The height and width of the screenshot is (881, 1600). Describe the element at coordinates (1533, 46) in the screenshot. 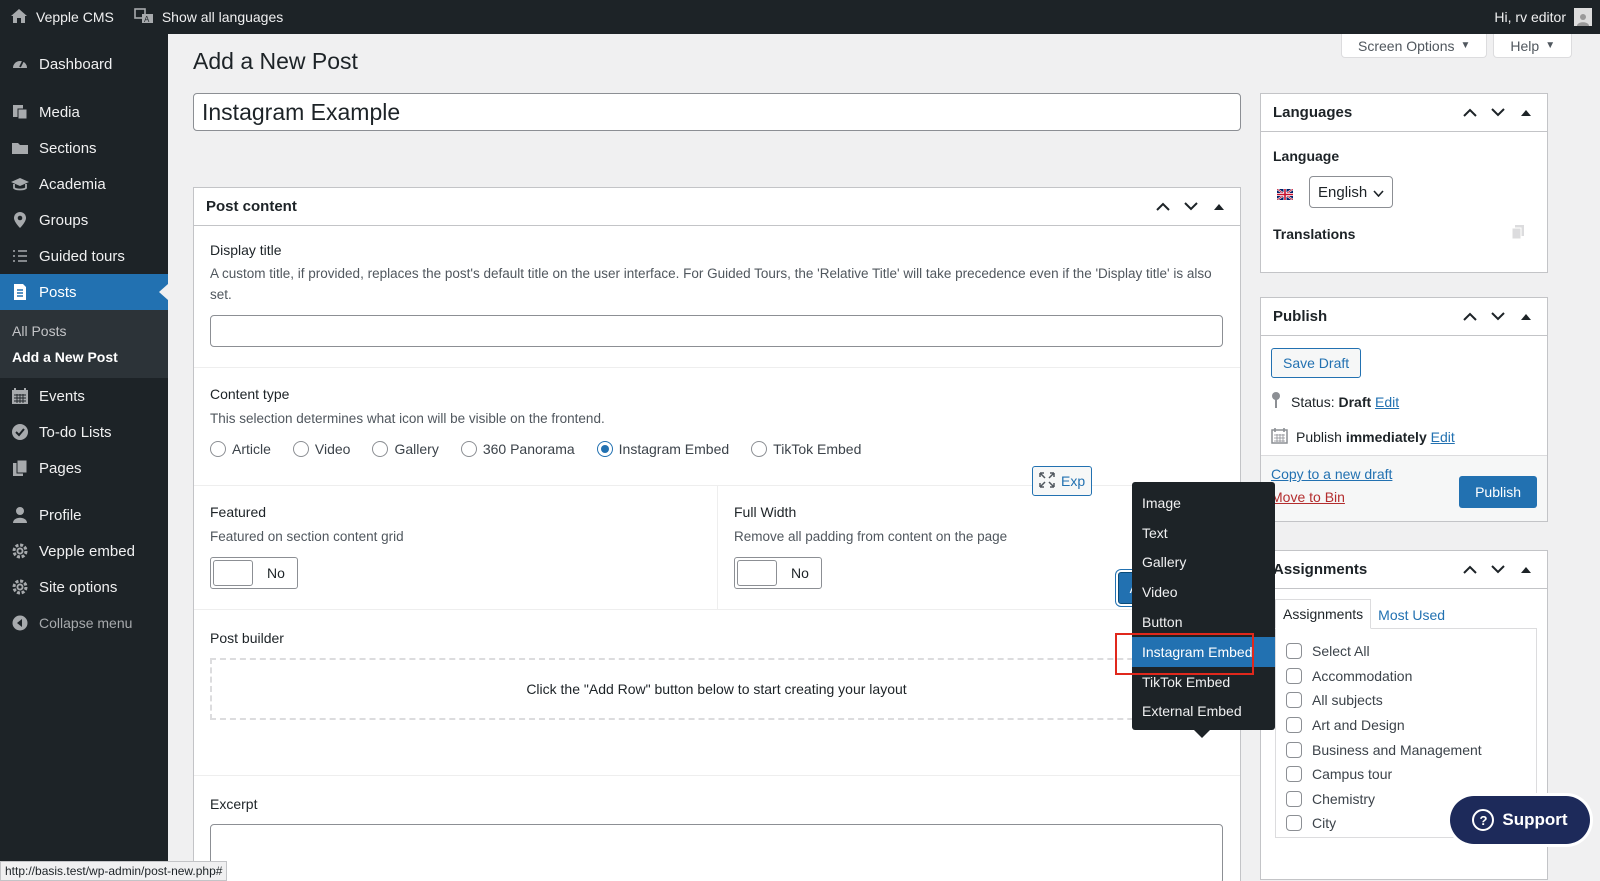

I see `help-button: Help ▼` at that location.